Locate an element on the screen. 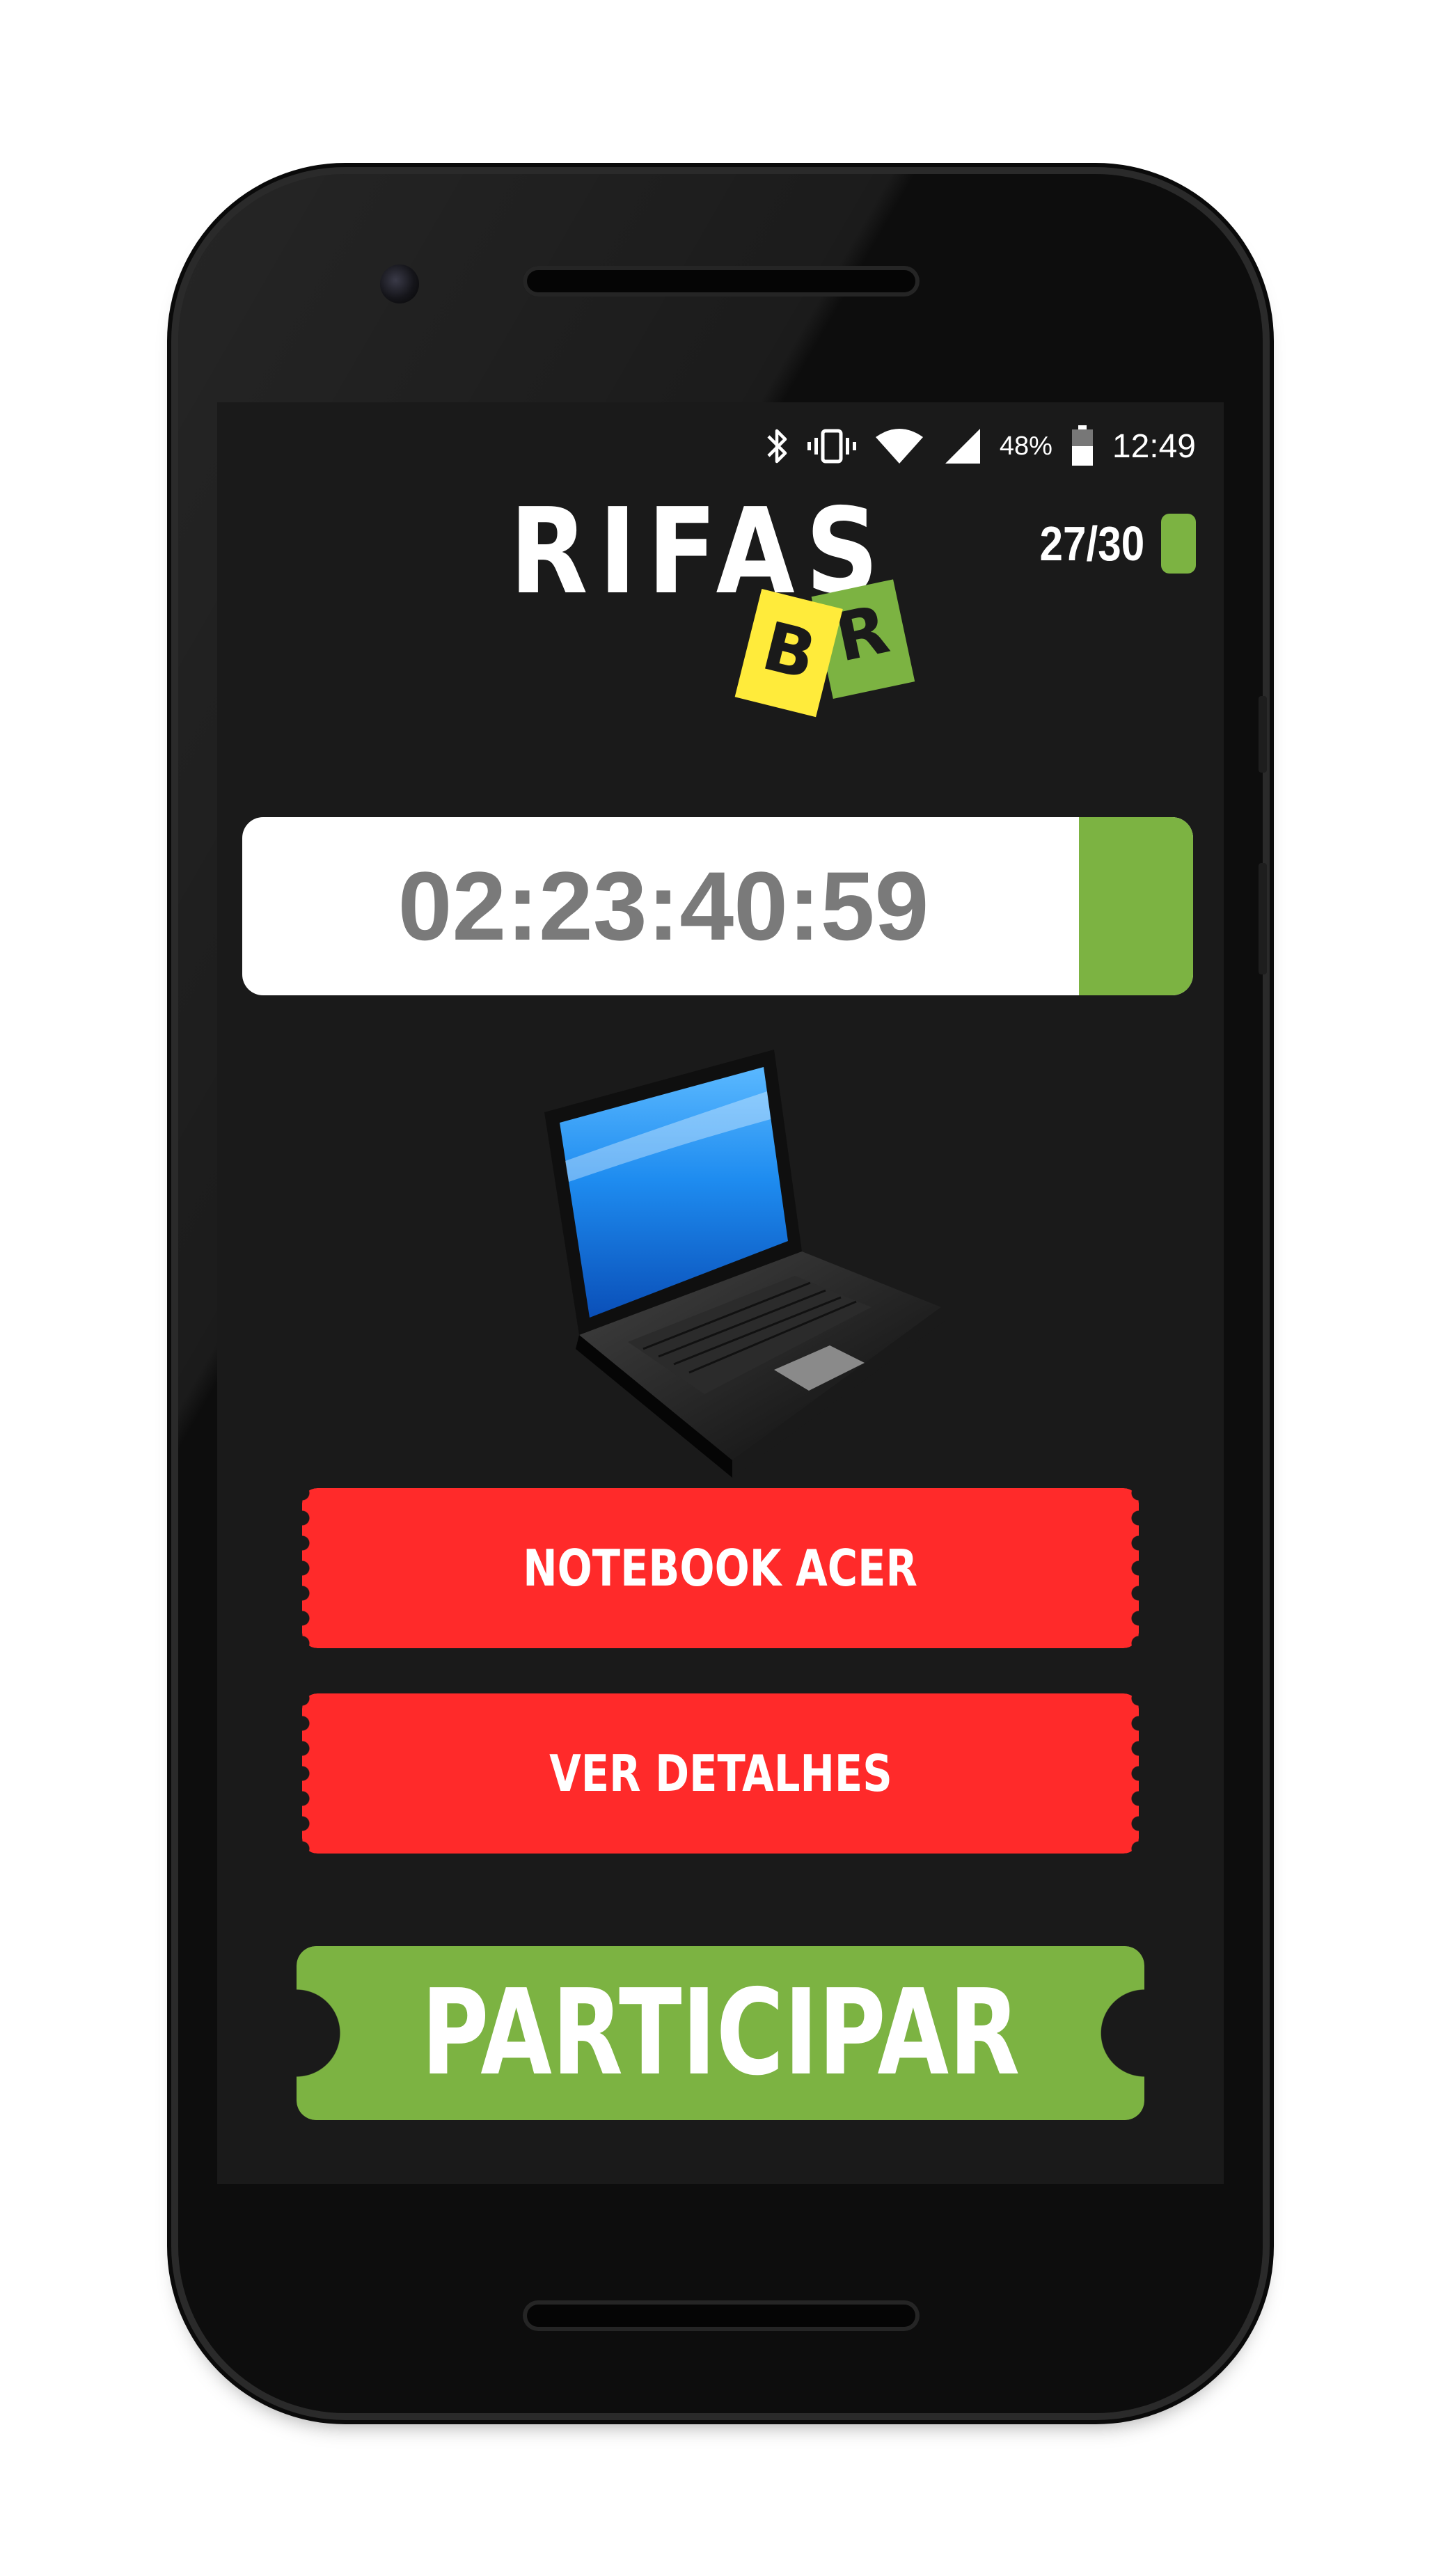 Image resolution: width=1443 pixels, height=2576 pixels. participate-button: PARTICIPAR is located at coordinates (720, 2033).